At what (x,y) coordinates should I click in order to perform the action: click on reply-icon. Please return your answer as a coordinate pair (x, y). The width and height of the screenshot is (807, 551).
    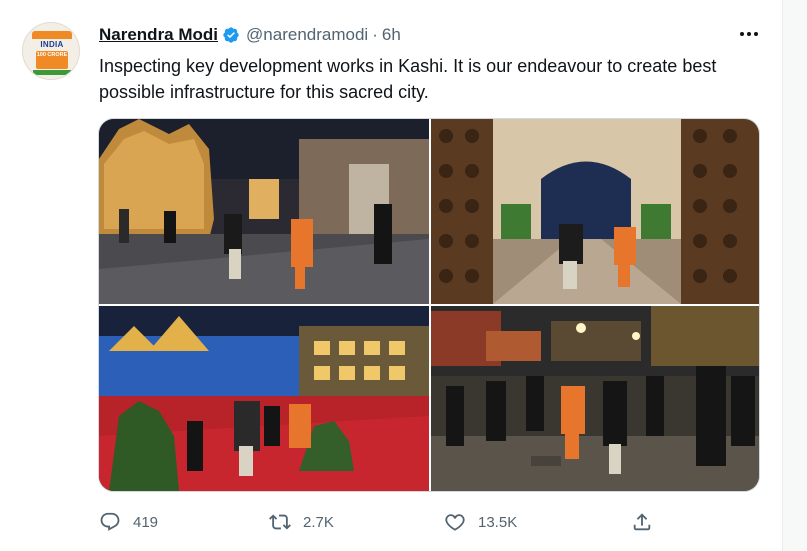
    Looking at the image, I should click on (110, 521).